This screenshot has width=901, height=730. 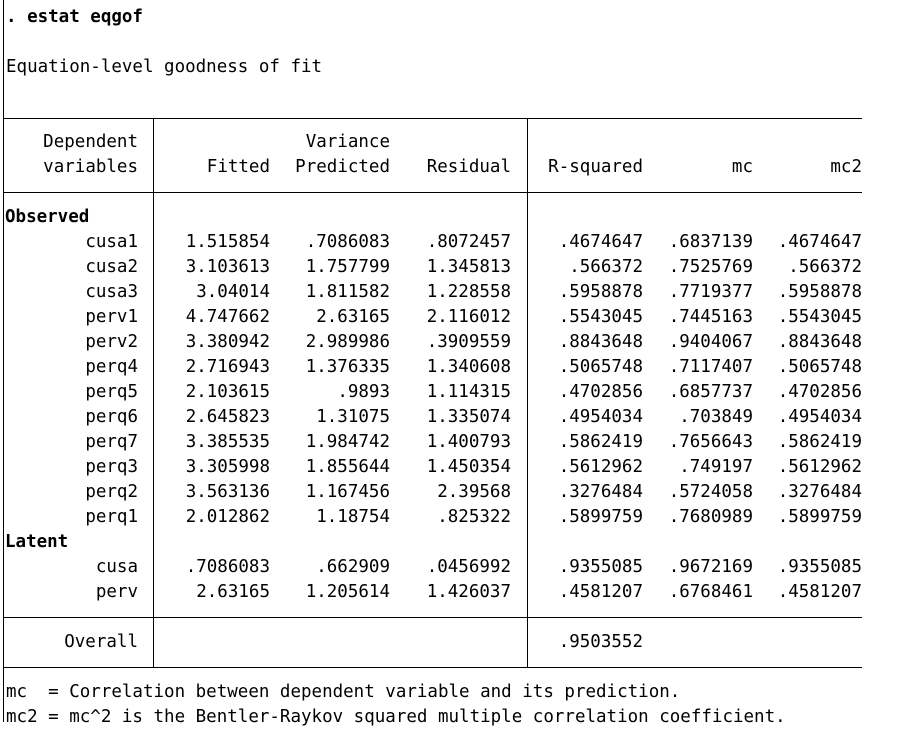 I want to click on cell-mc2: .5065748, so click(x=819, y=367).